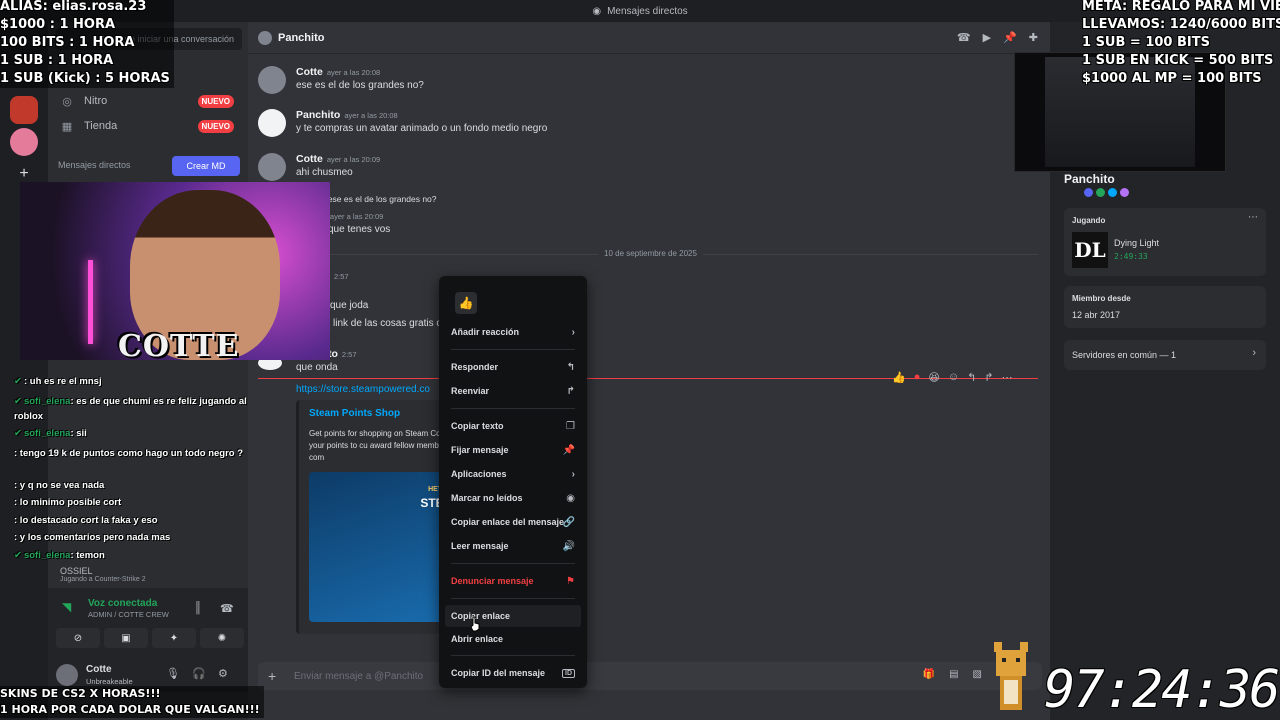 The height and width of the screenshot is (720, 1280). I want to click on menu-item-copy-message-id: Copiar ID del mensaje ID, so click(513, 673).